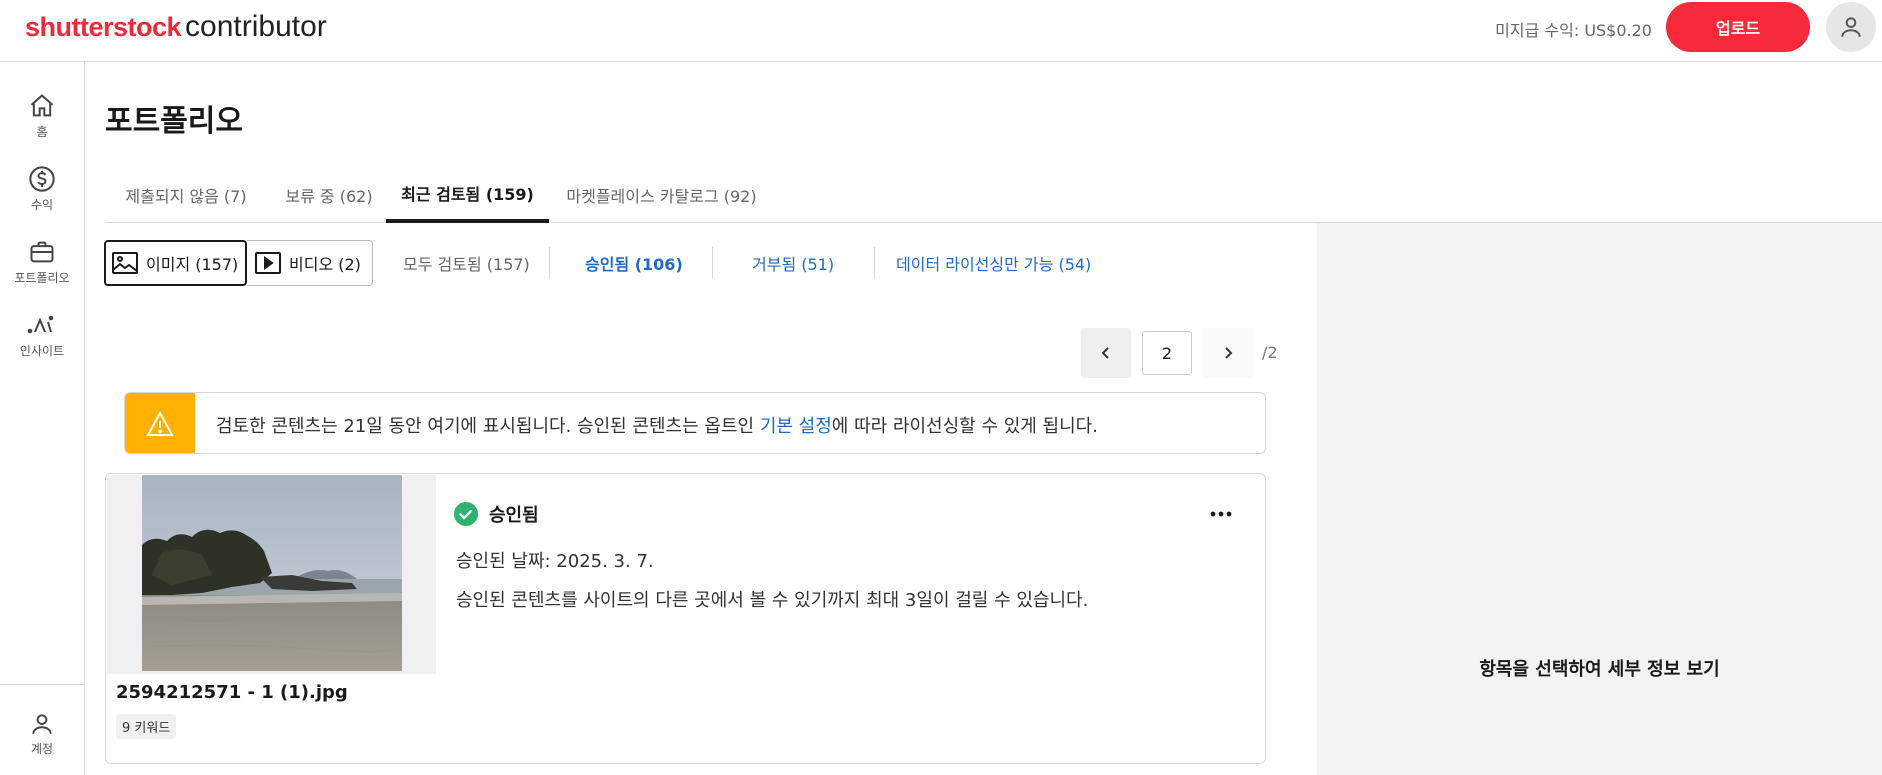  What do you see at coordinates (467, 194) in the screenshot?
I see `tab-recently-reviewed: 최근 검토됨 (159)` at bounding box center [467, 194].